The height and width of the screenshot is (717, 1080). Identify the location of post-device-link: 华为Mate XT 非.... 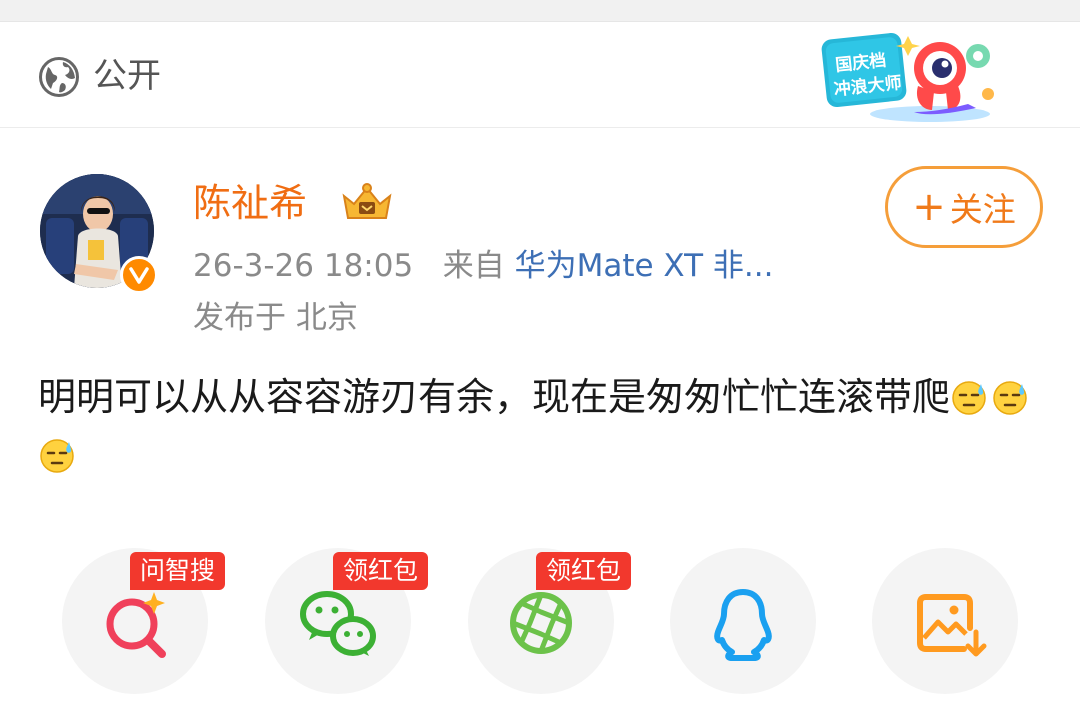
(644, 266).